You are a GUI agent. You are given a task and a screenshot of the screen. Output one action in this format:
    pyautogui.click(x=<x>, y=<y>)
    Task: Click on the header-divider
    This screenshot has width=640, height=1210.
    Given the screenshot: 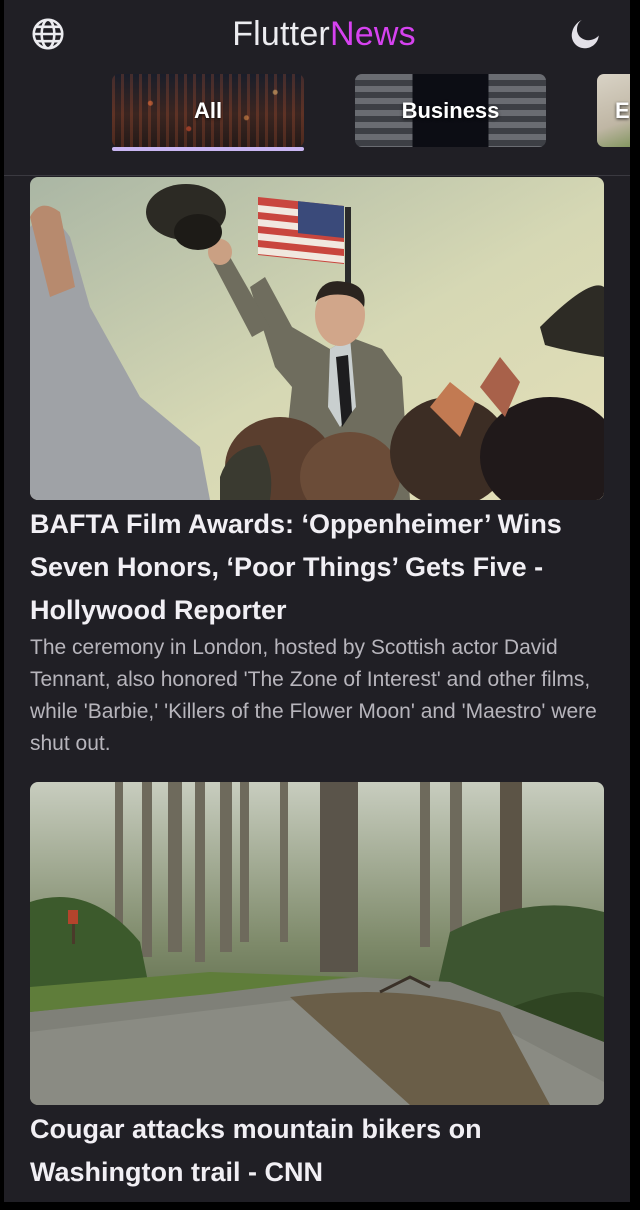 What is the action you would take?
    pyautogui.click(x=317, y=175)
    